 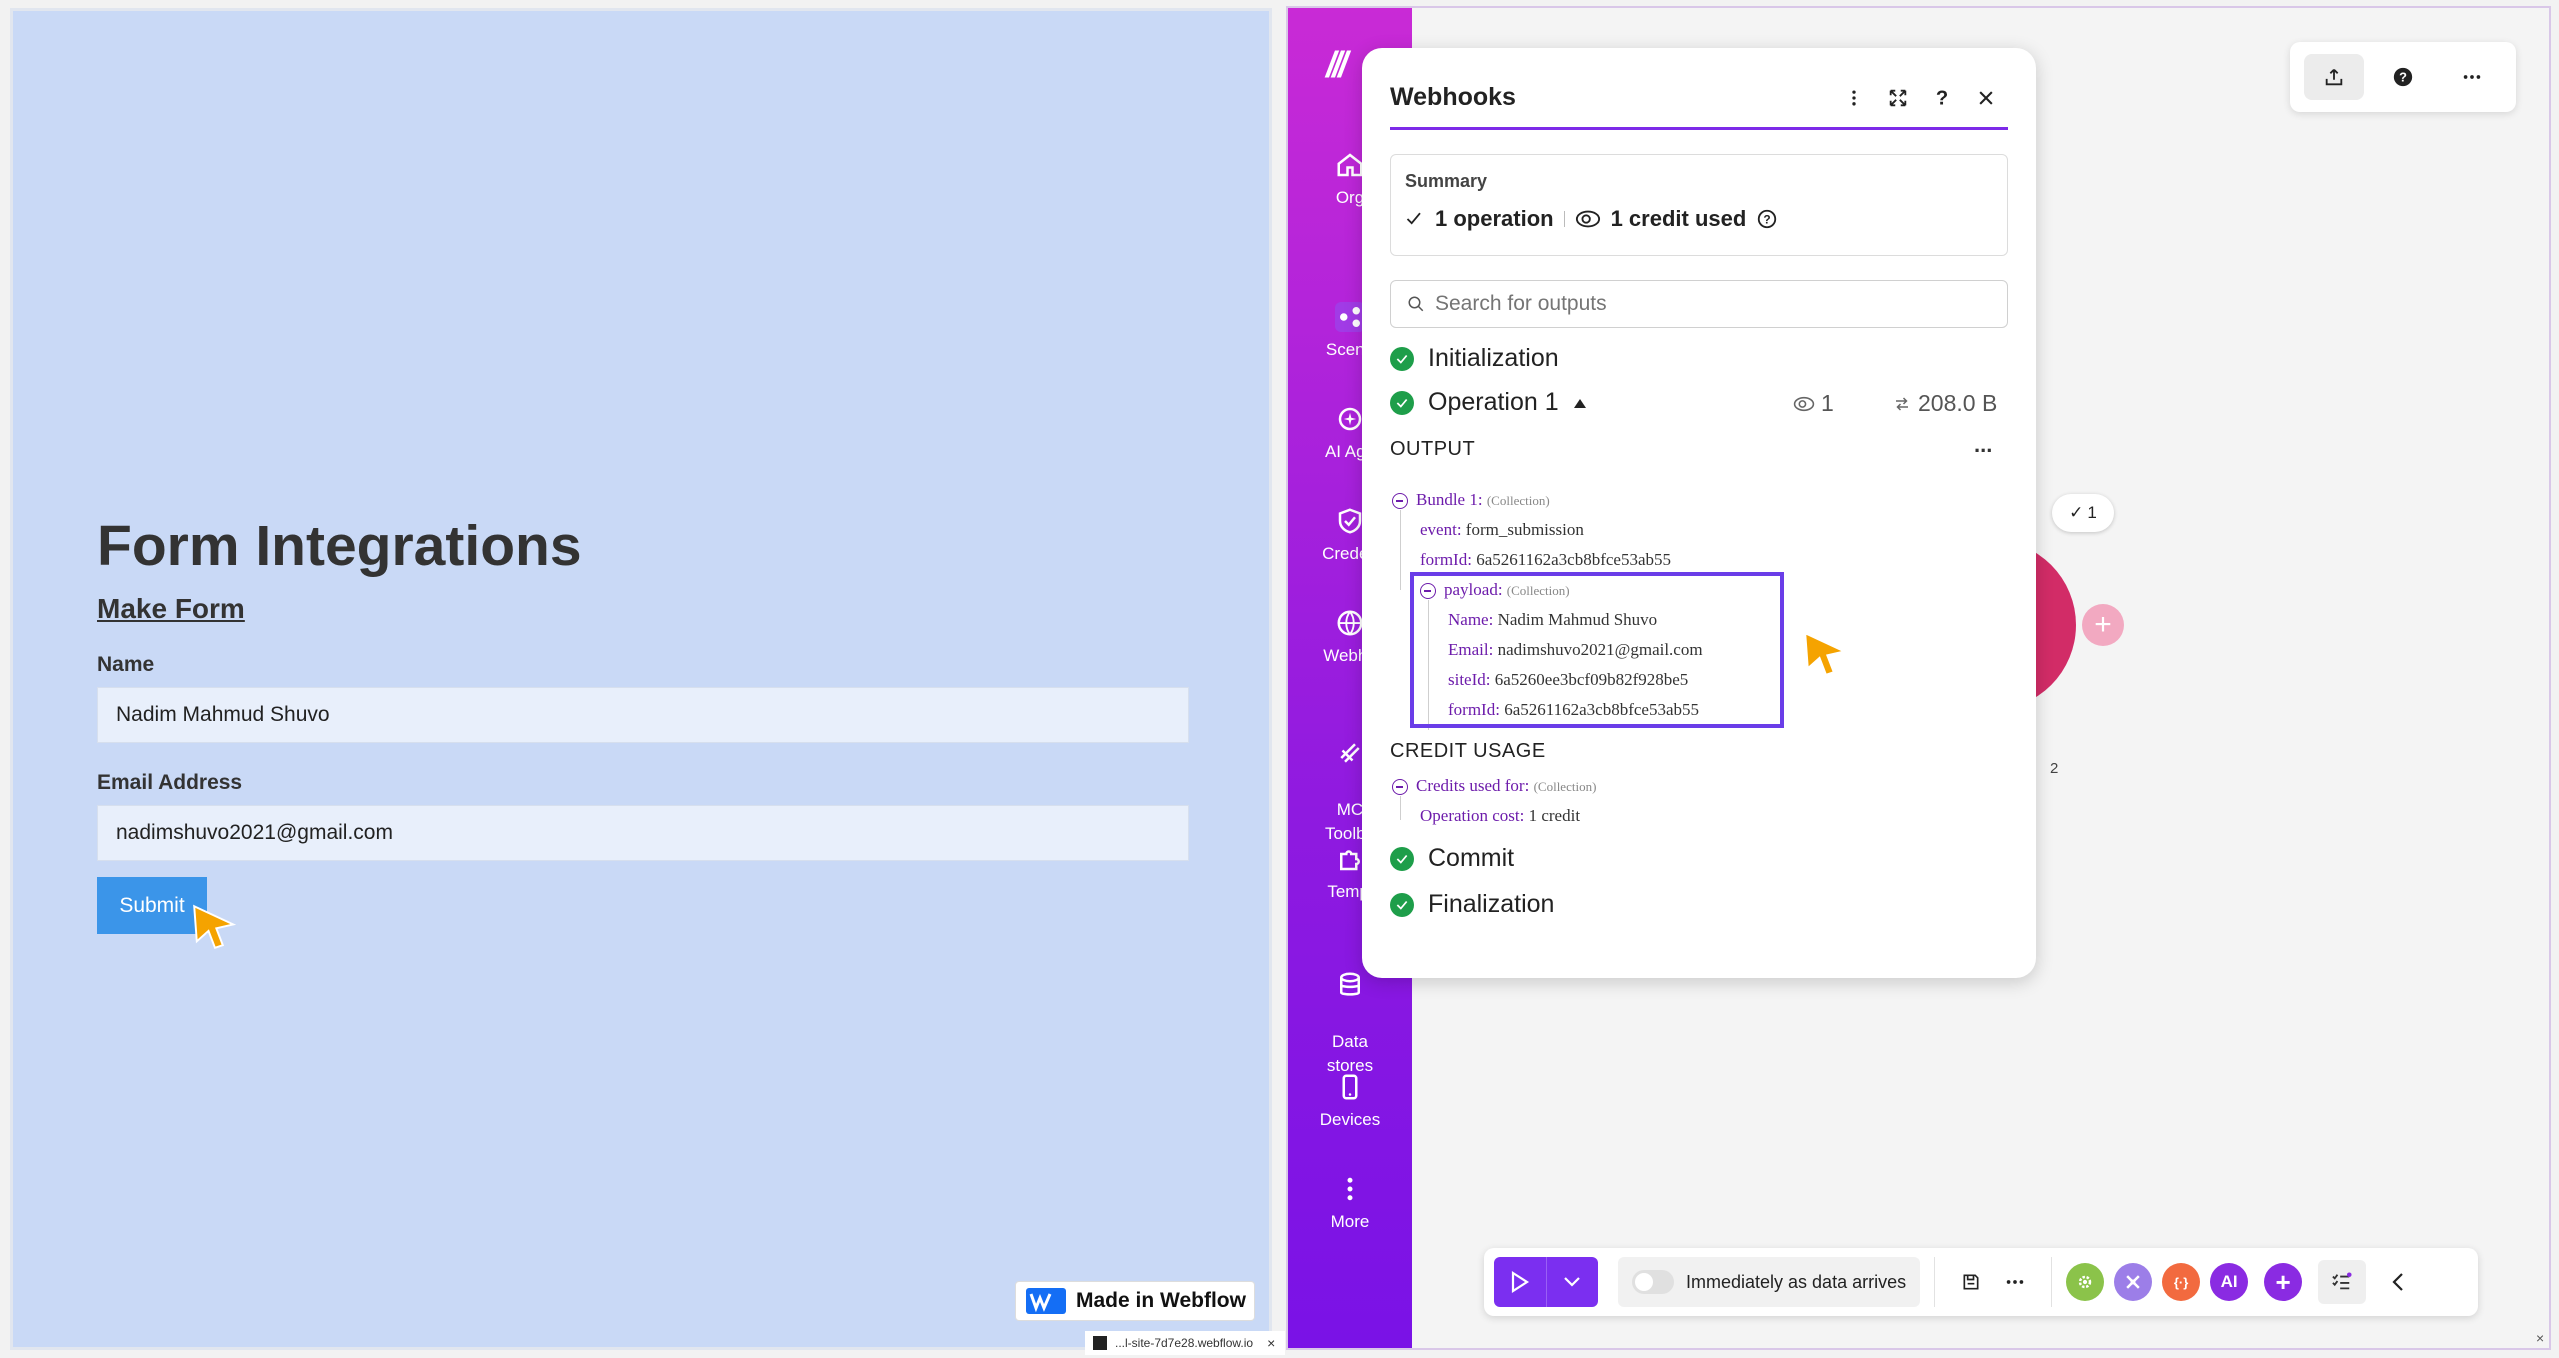 I want to click on check-icon: ✓, so click(x=2076, y=512).